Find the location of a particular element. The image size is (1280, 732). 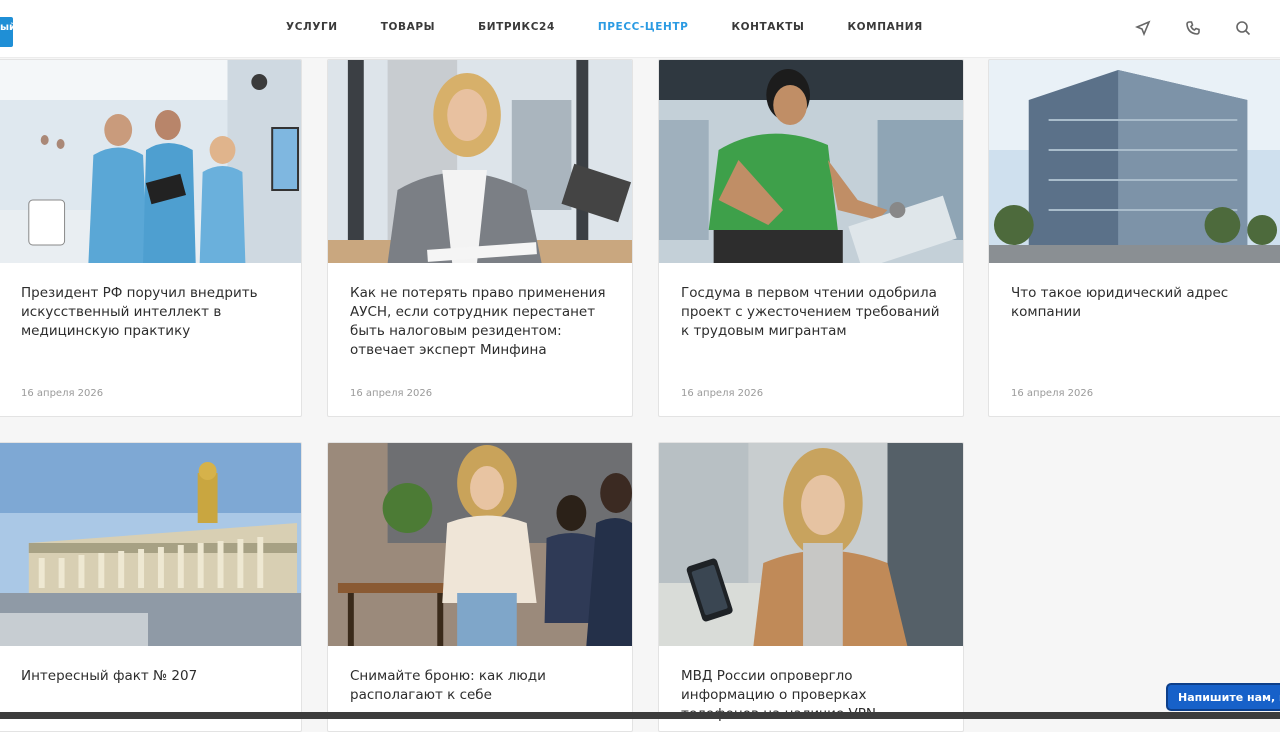

news-card: Интересный факт № 207 is located at coordinates (151, 587).